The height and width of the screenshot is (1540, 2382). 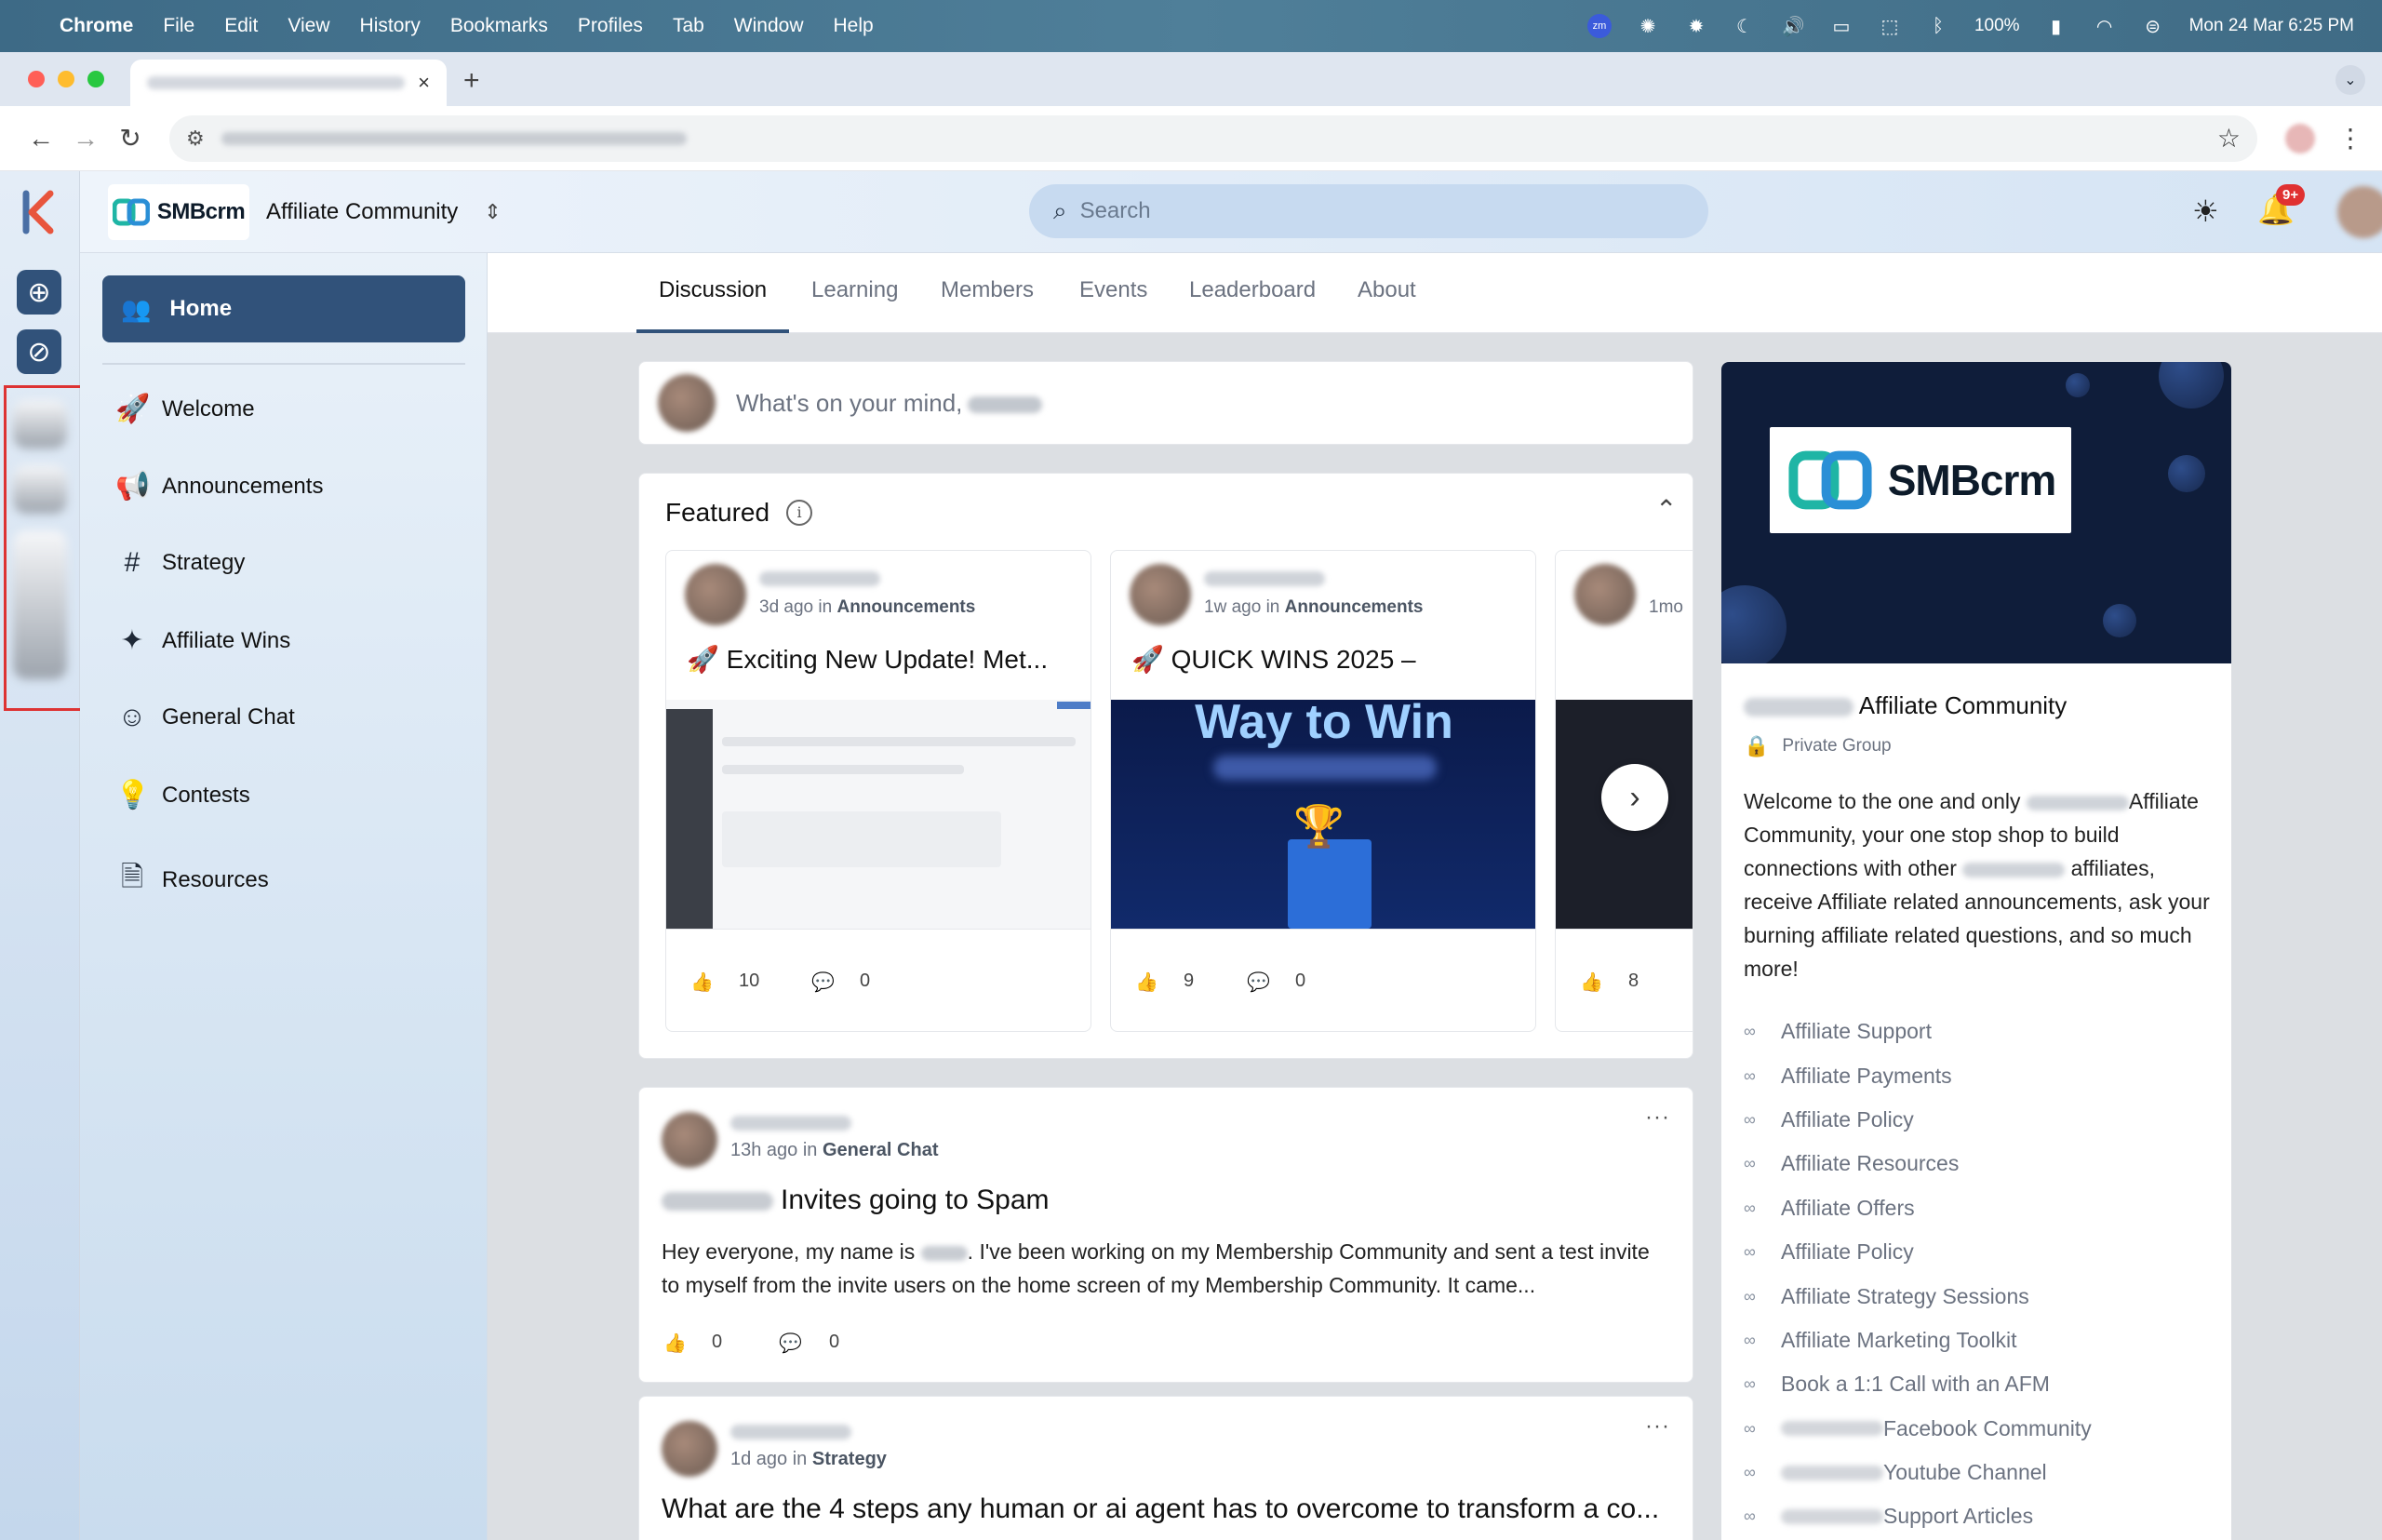 I want to click on sidebar-item-announcements: 📢 Announcements, so click(x=219, y=486).